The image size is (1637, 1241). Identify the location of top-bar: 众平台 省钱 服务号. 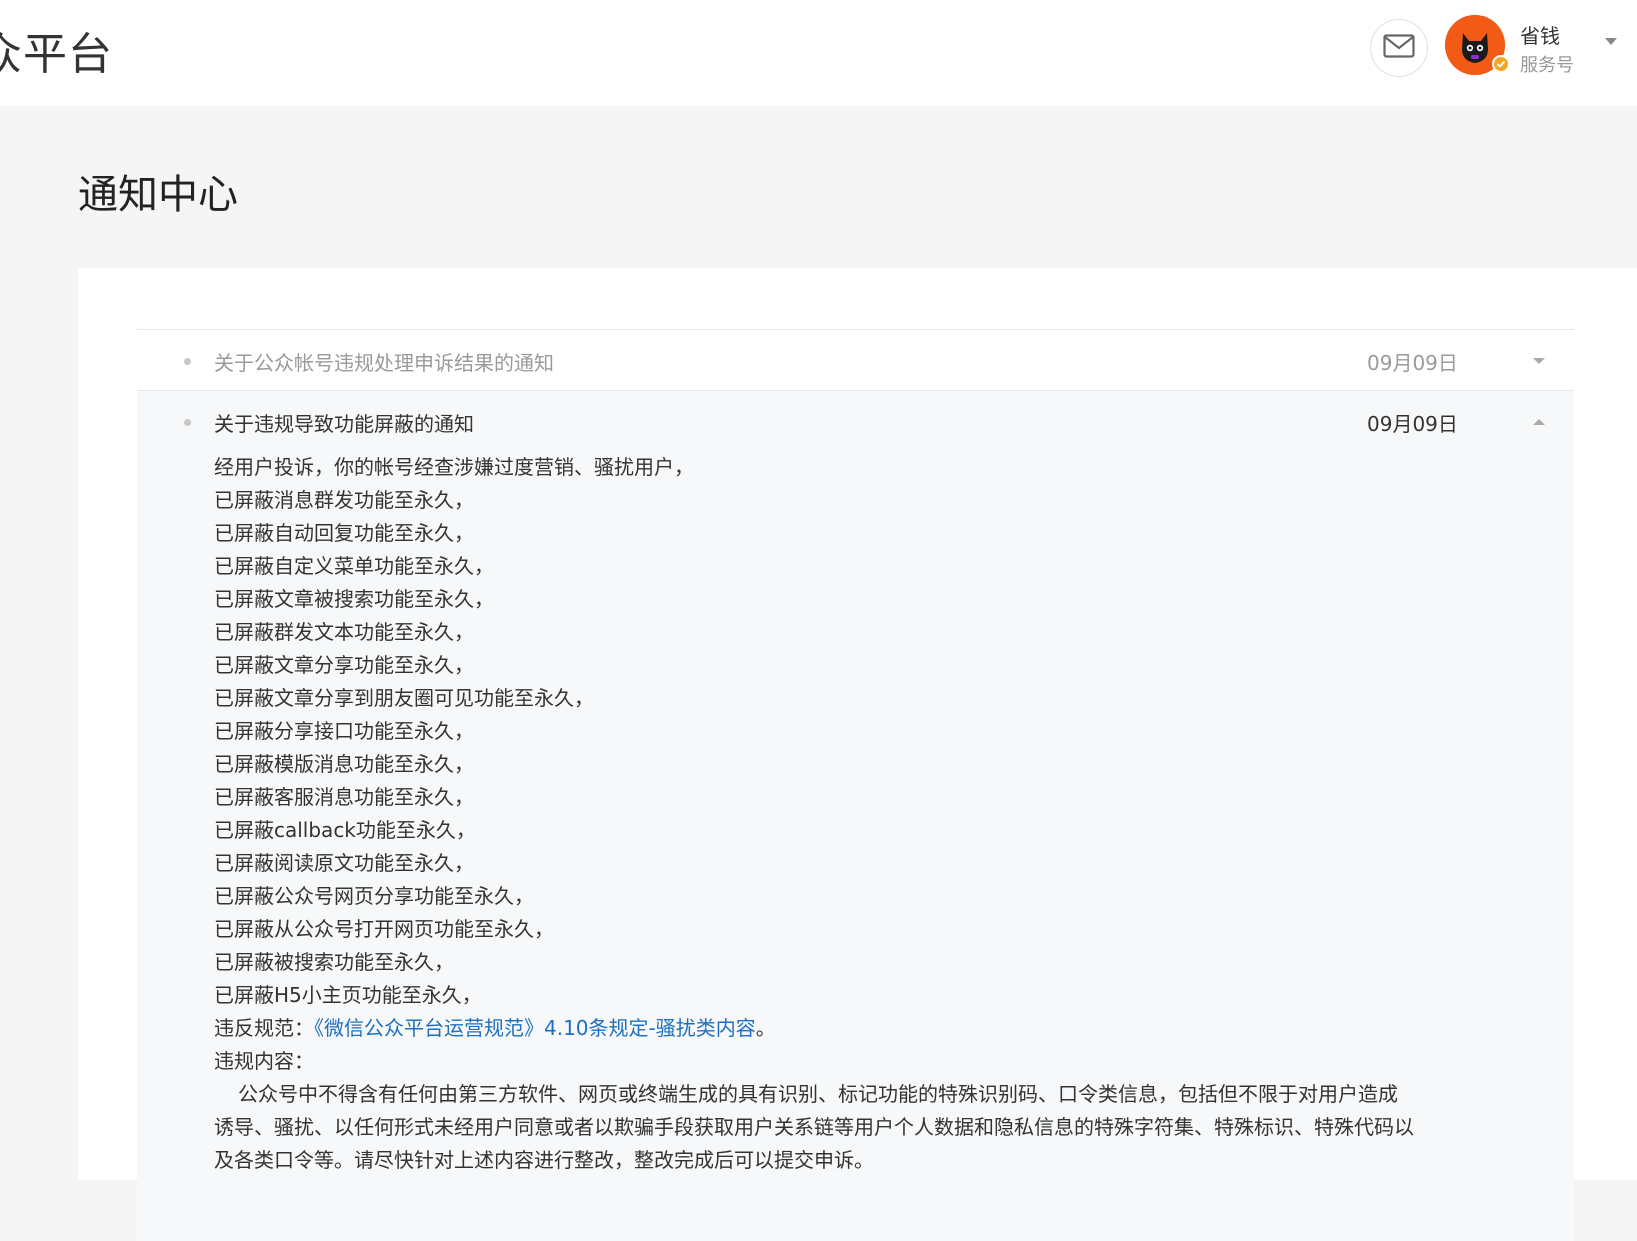
(818, 53).